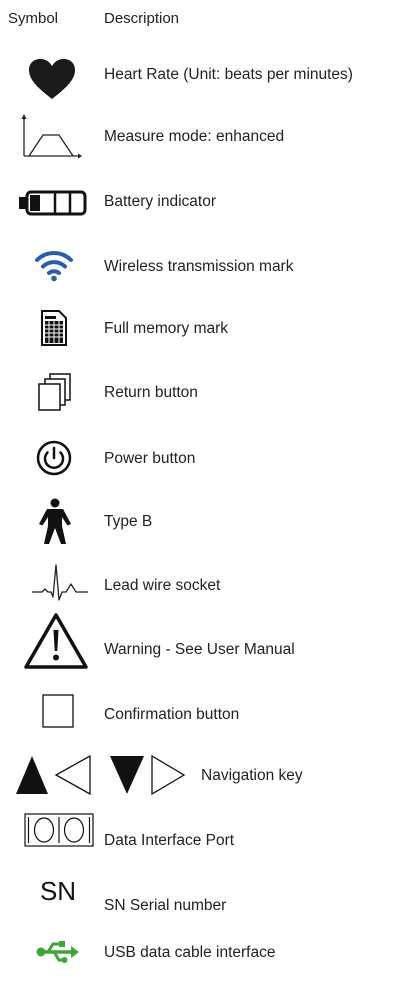  I want to click on symbol-description: Navigation key, so click(252, 775).